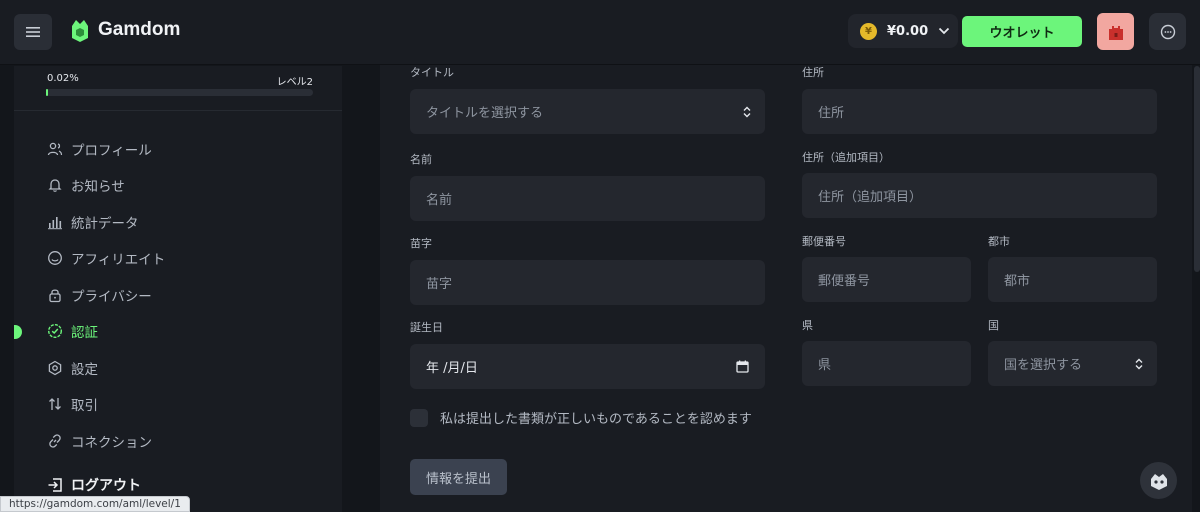 Image resolution: width=1200 pixels, height=512 pixels. I want to click on transfer-icon, so click(55, 404).